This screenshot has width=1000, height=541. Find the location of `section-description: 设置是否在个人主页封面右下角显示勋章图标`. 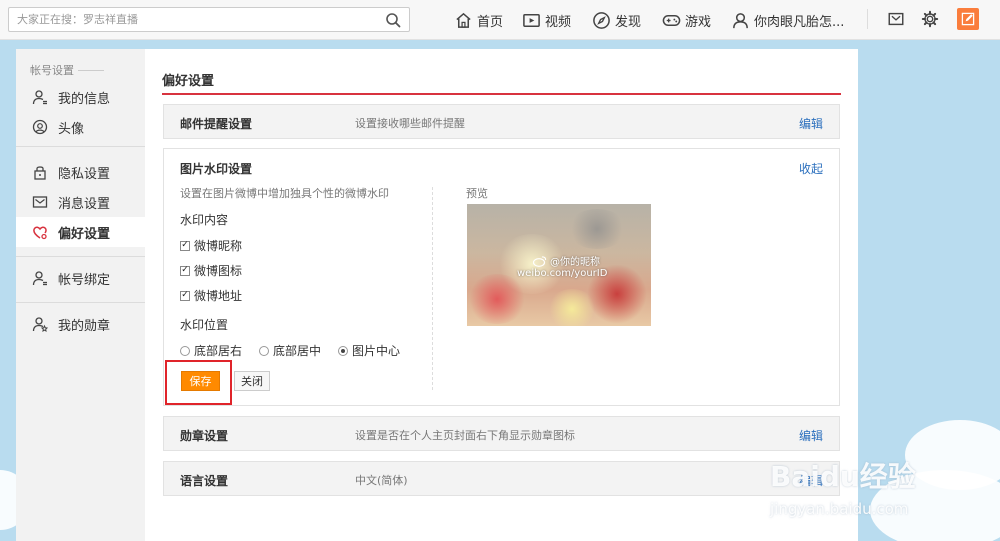

section-description: 设置是否在个人主页封面右下角显示勋章图标 is located at coordinates (465, 435).